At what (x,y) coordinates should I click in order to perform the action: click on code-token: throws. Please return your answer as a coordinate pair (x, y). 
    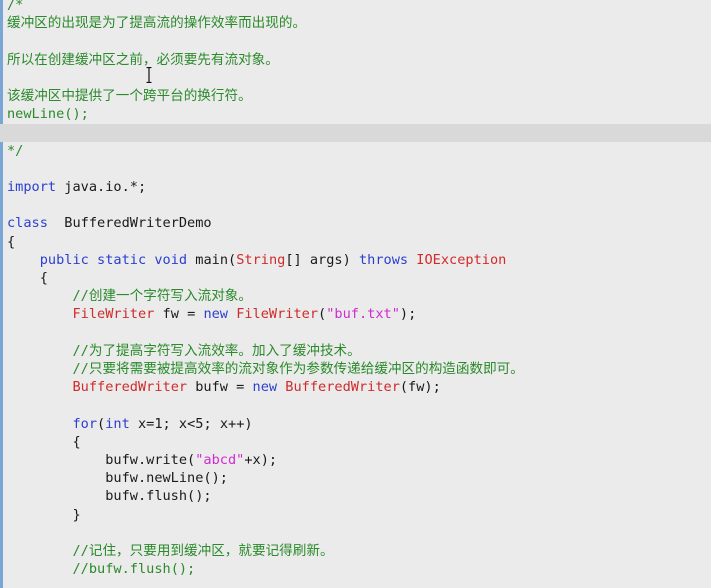
    Looking at the image, I should click on (383, 259).